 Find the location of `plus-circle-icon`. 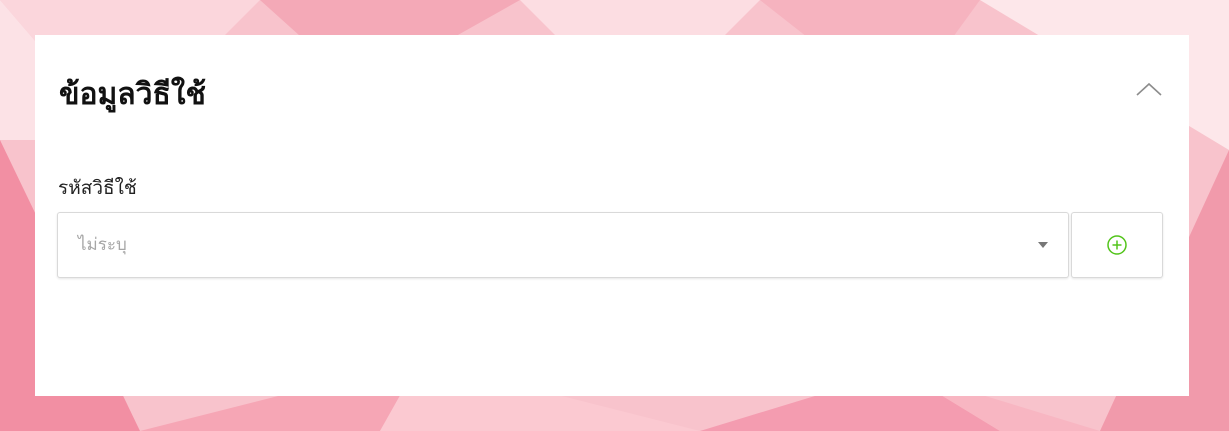

plus-circle-icon is located at coordinates (1117, 245).